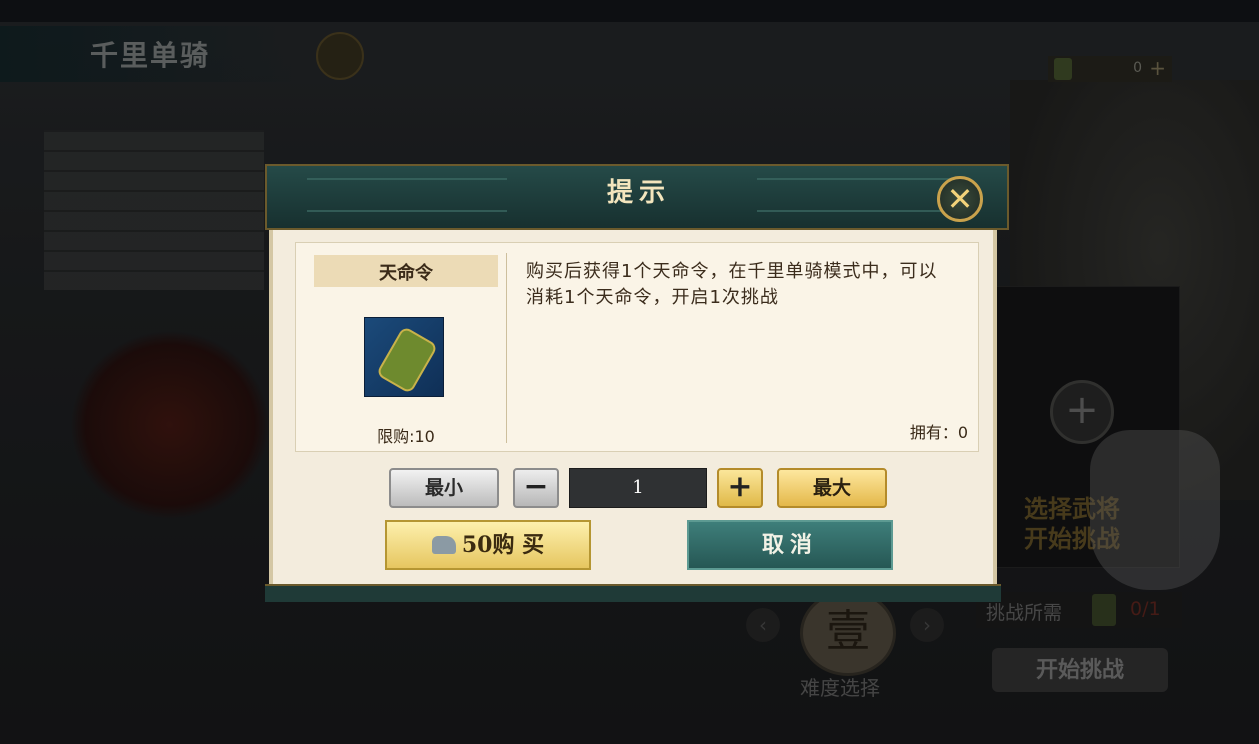 Image resolution: width=1259 pixels, height=744 pixels. I want to click on increase-quantity-button: +, so click(740, 488).